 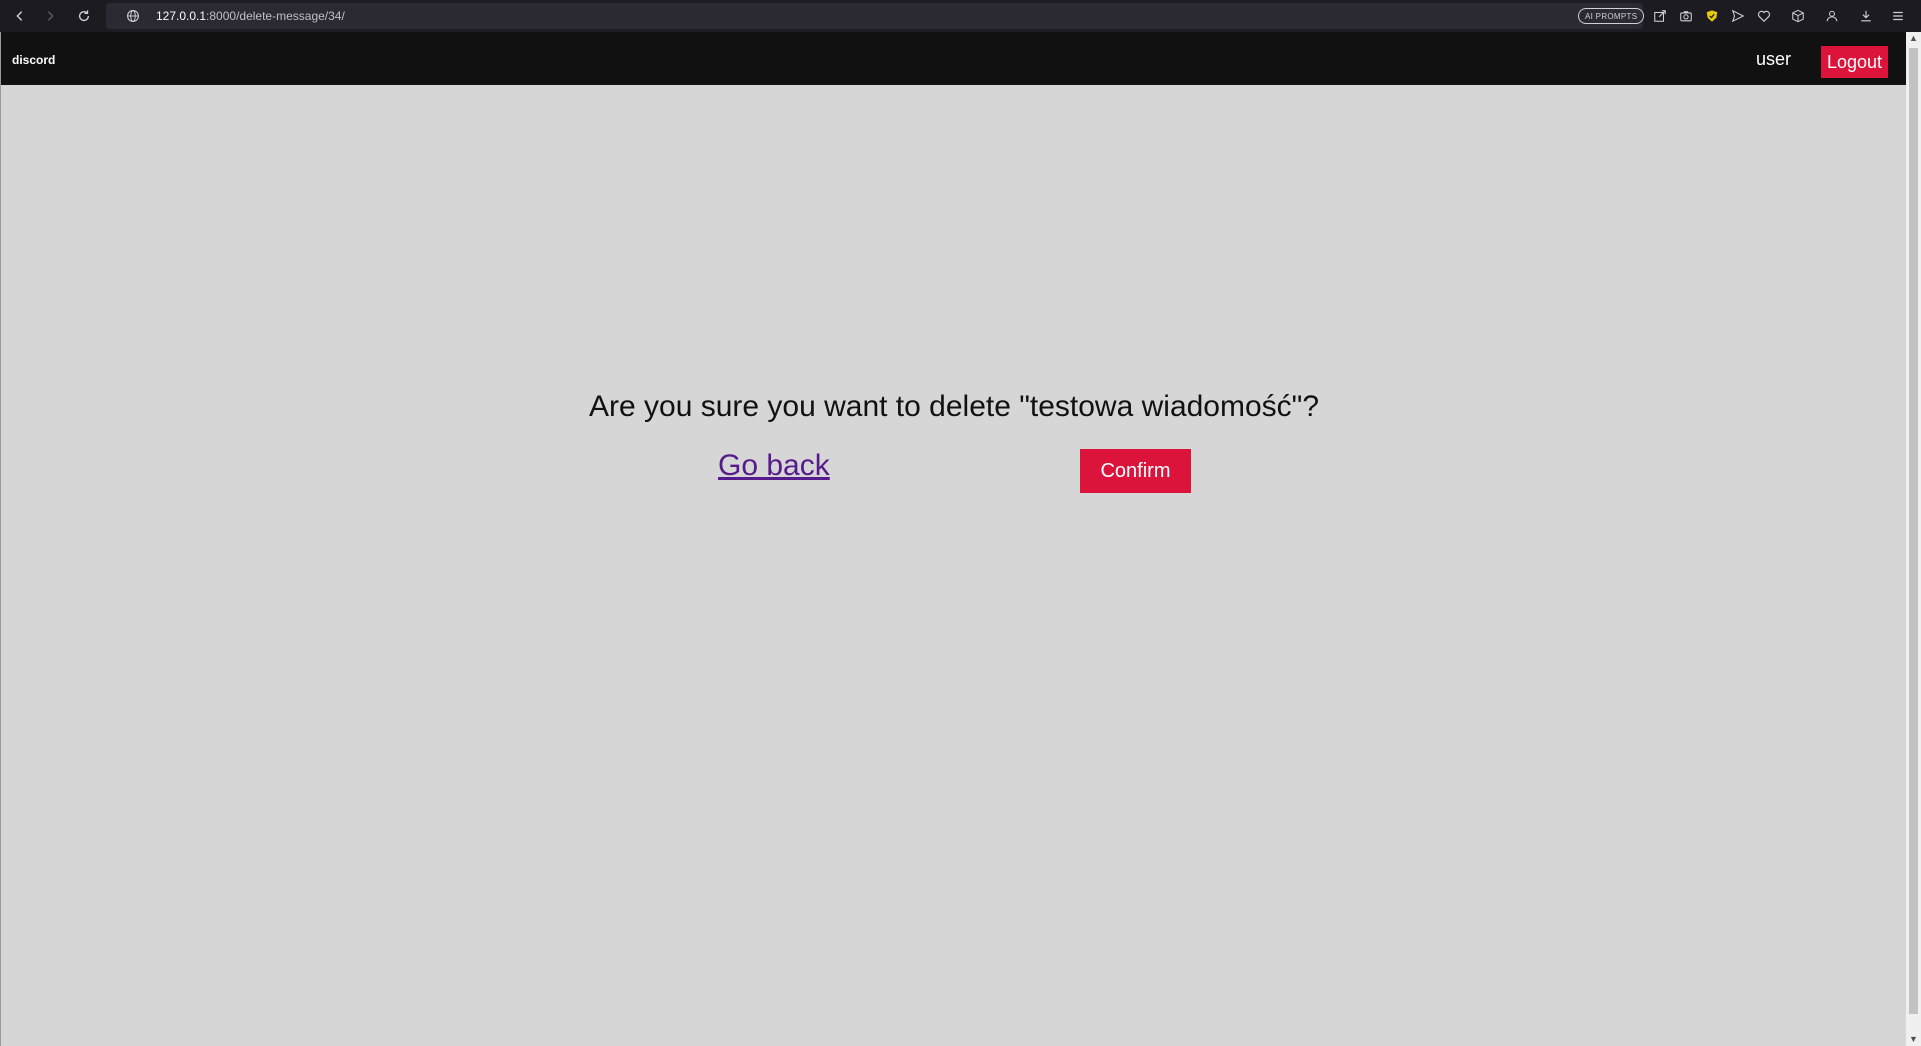 I want to click on heart-icon, so click(x=1764, y=16).